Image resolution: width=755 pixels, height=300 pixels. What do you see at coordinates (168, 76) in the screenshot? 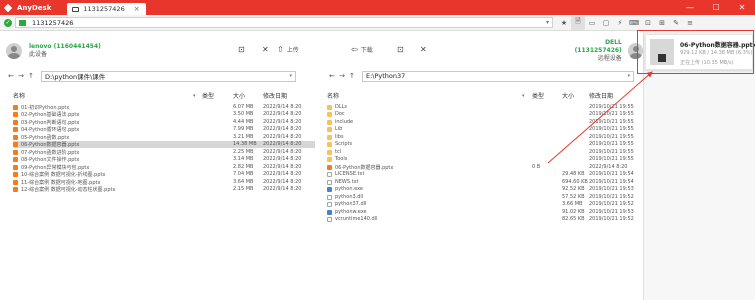
I see `local-path-input: D:\python课件\课件 ▾` at bounding box center [168, 76].